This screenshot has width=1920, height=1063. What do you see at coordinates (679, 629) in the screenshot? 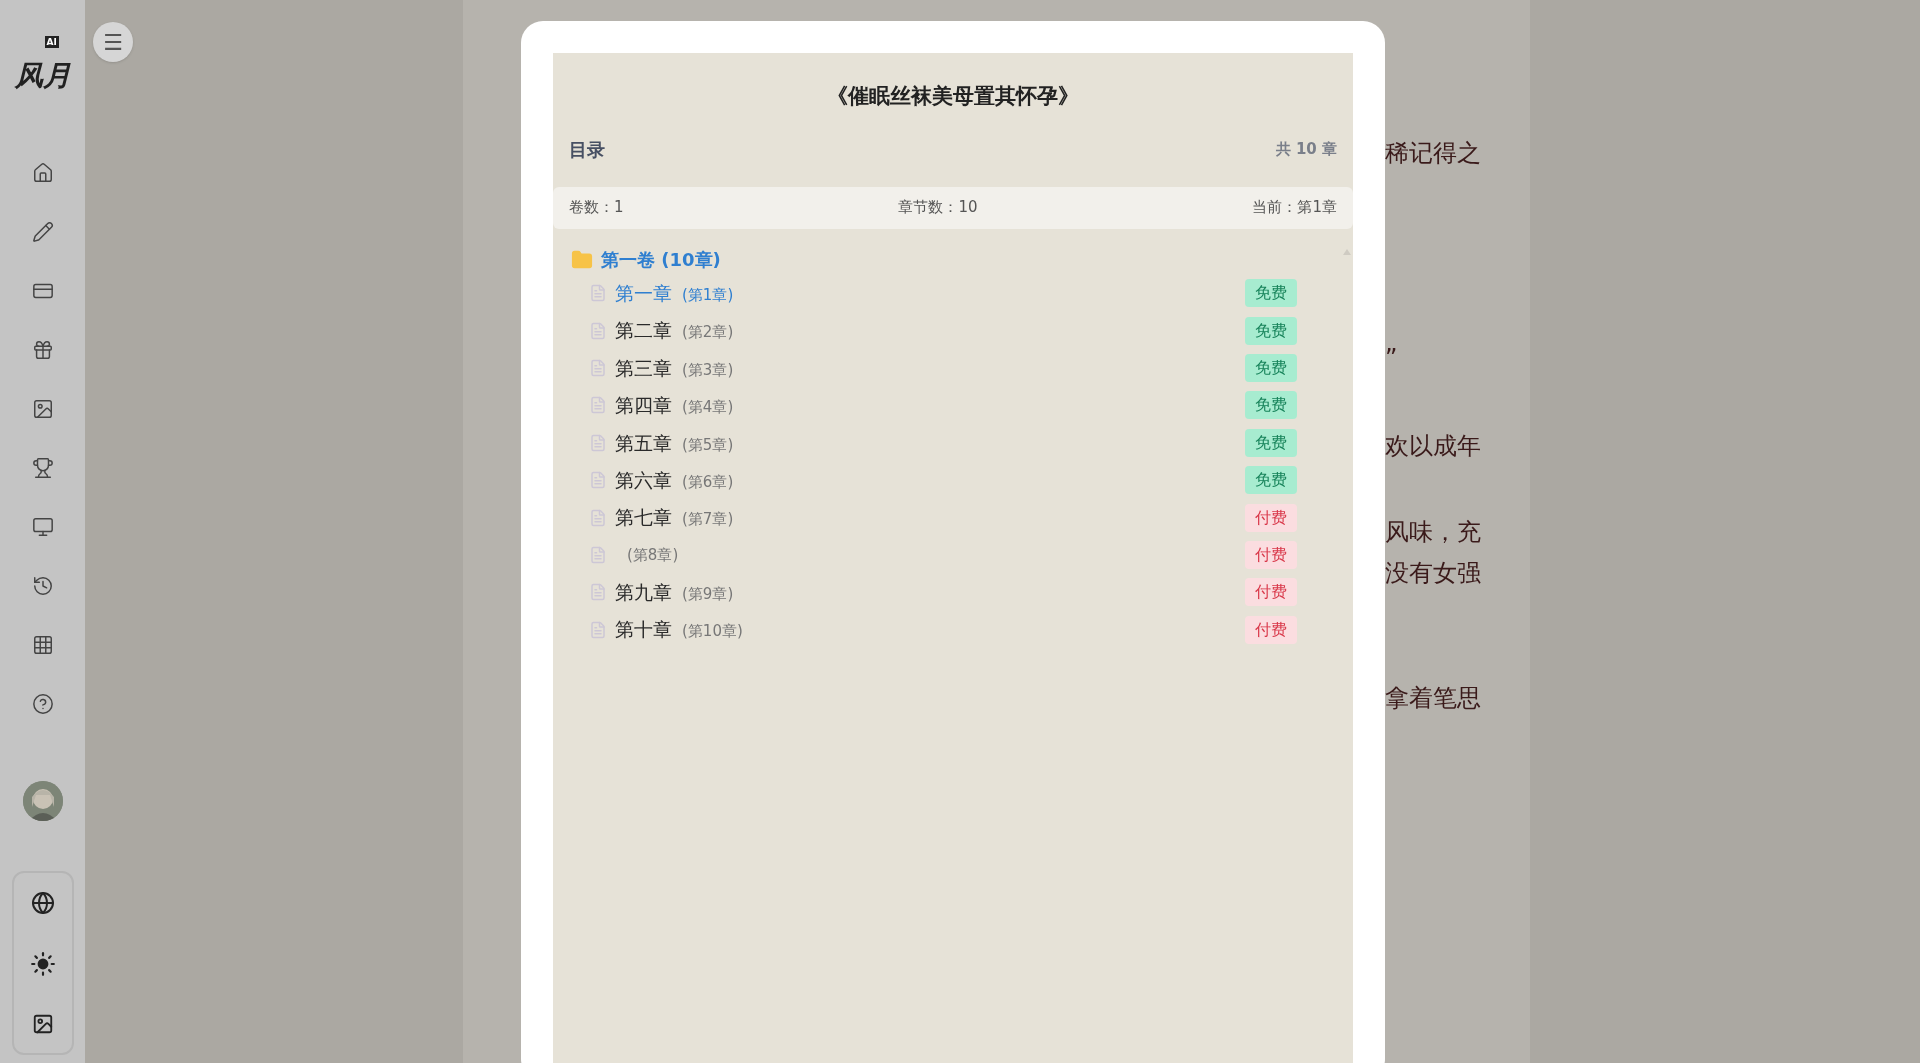
I see `chapter-link: 第十章 (第10章)` at bounding box center [679, 629].